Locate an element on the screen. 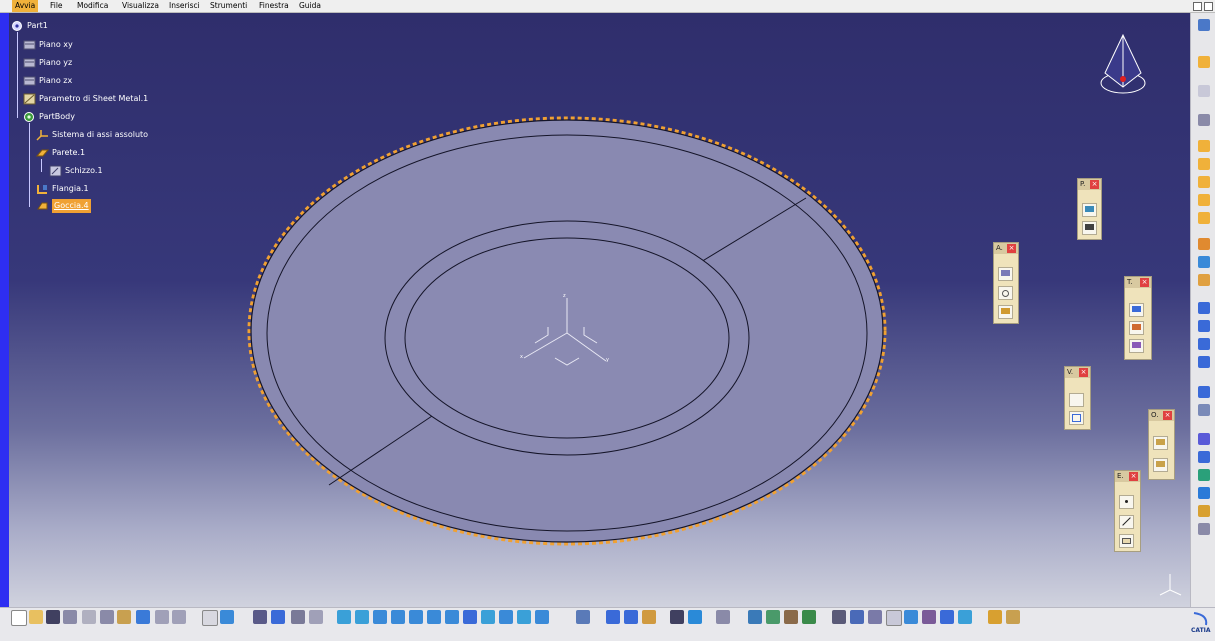 The width and height of the screenshot is (1215, 641). edit-icon is located at coordinates (1005, 312).